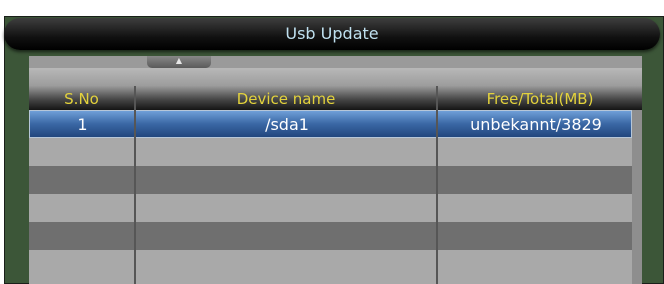 The image size is (664, 284). What do you see at coordinates (330, 124) in the screenshot?
I see `table-row-selected: 1 /sda1 unbekannt/3829` at bounding box center [330, 124].